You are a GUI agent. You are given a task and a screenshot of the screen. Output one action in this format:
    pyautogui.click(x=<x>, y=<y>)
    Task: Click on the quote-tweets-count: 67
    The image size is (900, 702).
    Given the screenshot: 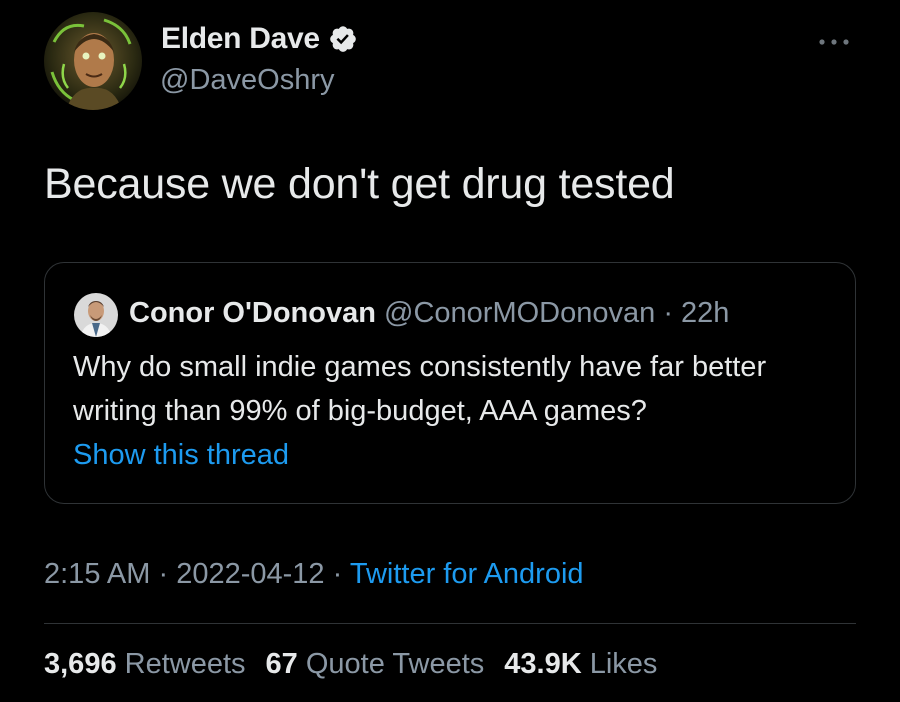 What is the action you would take?
    pyautogui.click(x=281, y=664)
    